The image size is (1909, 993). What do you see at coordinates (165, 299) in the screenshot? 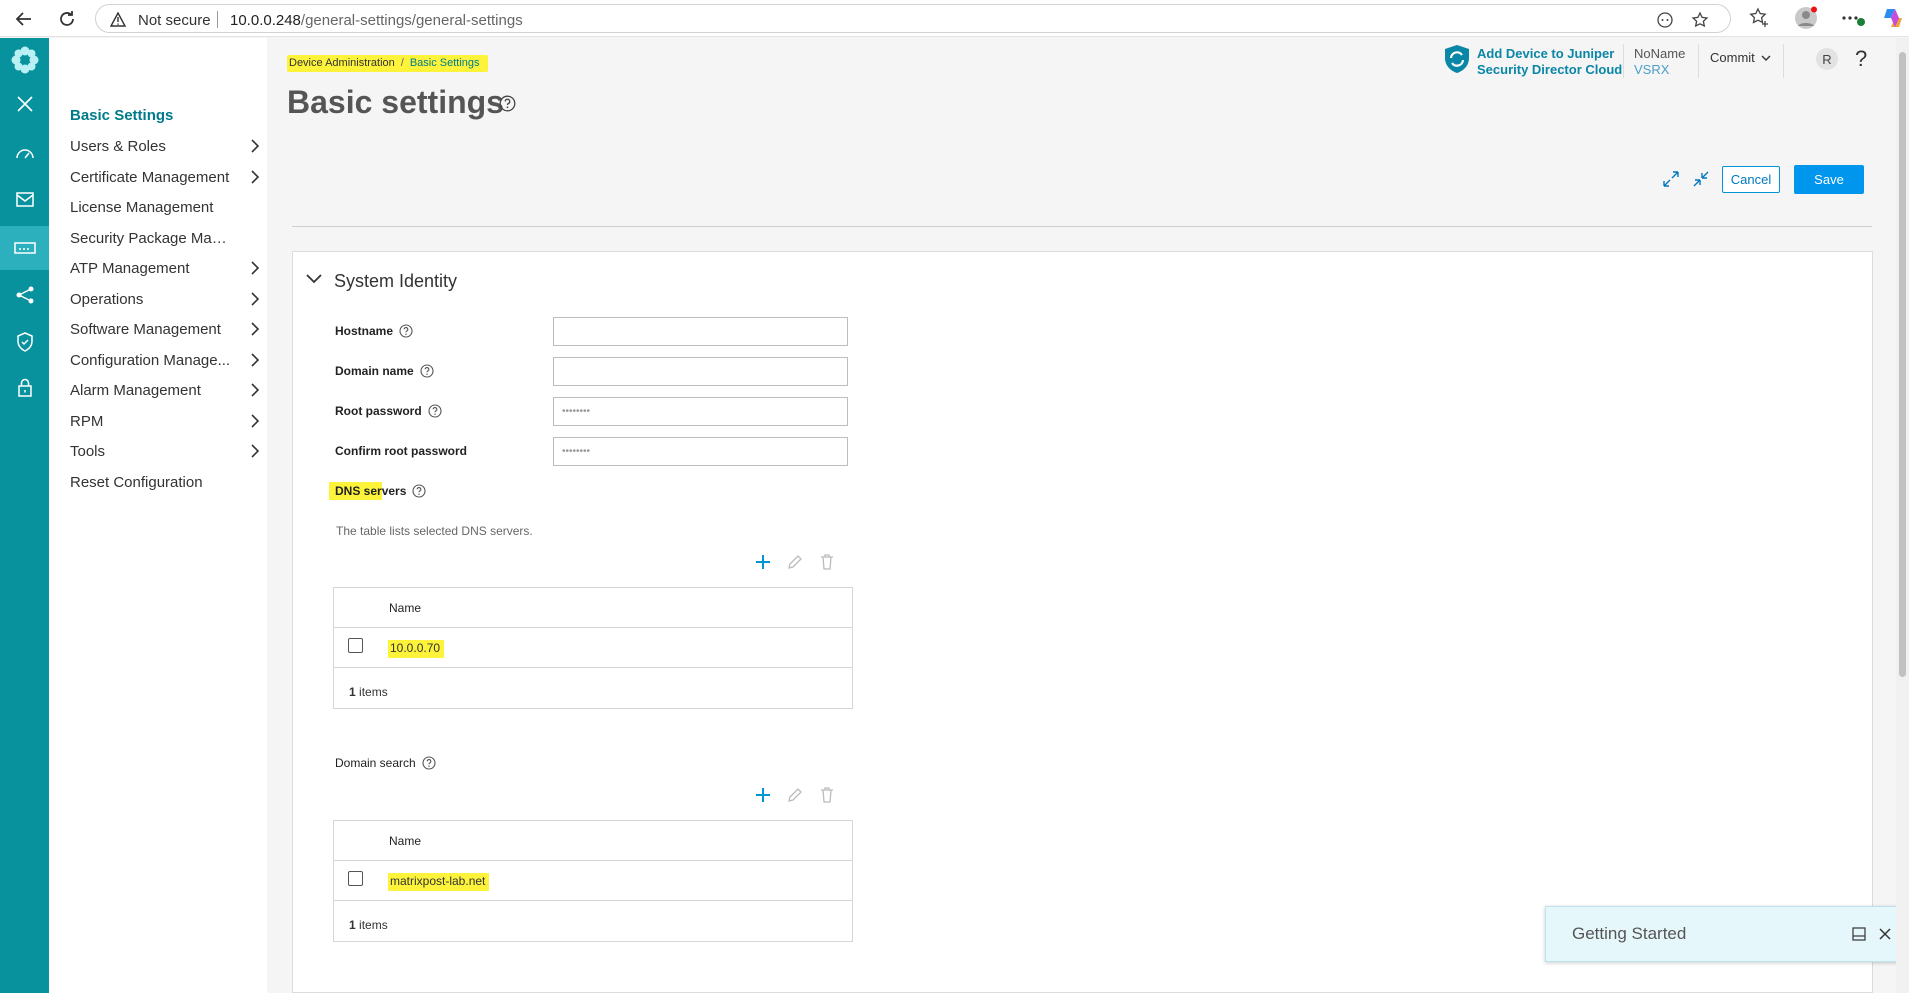
I see `nav-item-operations: Operations` at bounding box center [165, 299].